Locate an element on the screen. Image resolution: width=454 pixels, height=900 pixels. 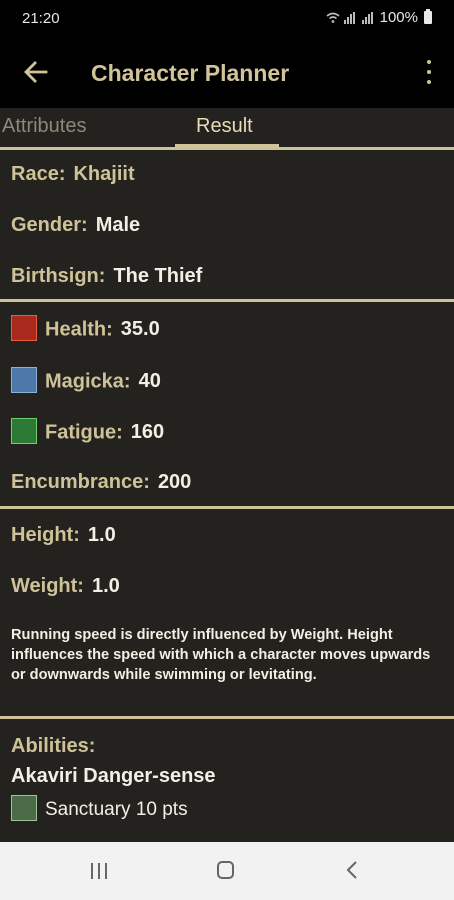
wifi-icon is located at coordinates (333, 17).